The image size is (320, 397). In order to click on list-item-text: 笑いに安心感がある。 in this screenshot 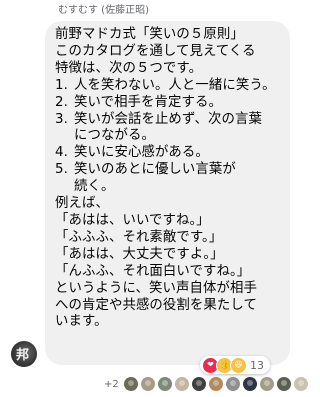, I will do `click(141, 153)`.